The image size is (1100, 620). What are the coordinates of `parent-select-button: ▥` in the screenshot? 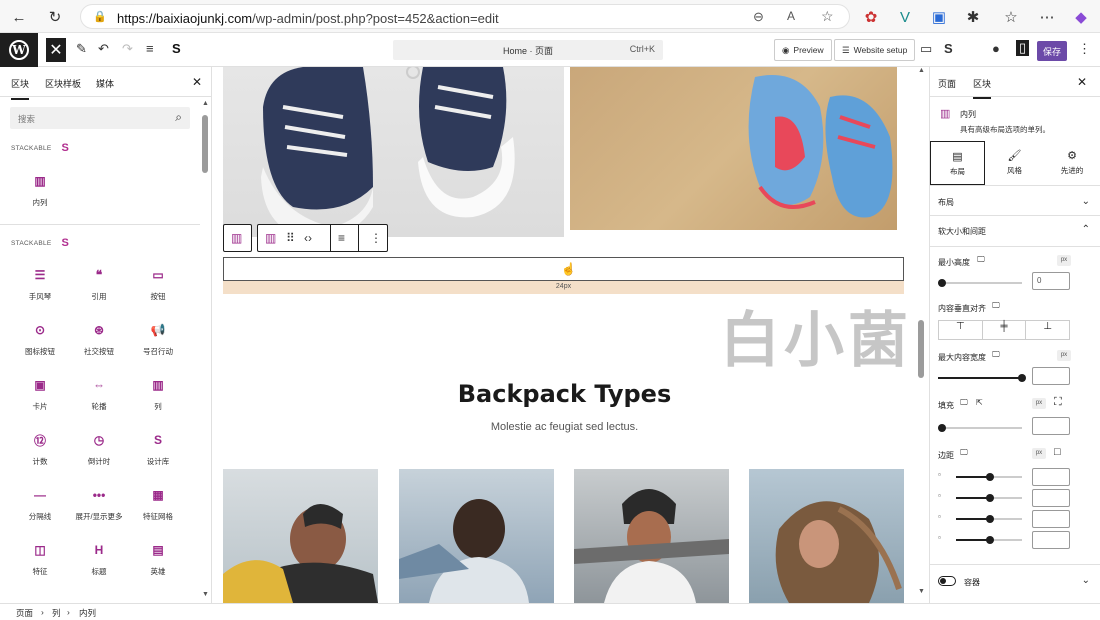 It's located at (237, 238).